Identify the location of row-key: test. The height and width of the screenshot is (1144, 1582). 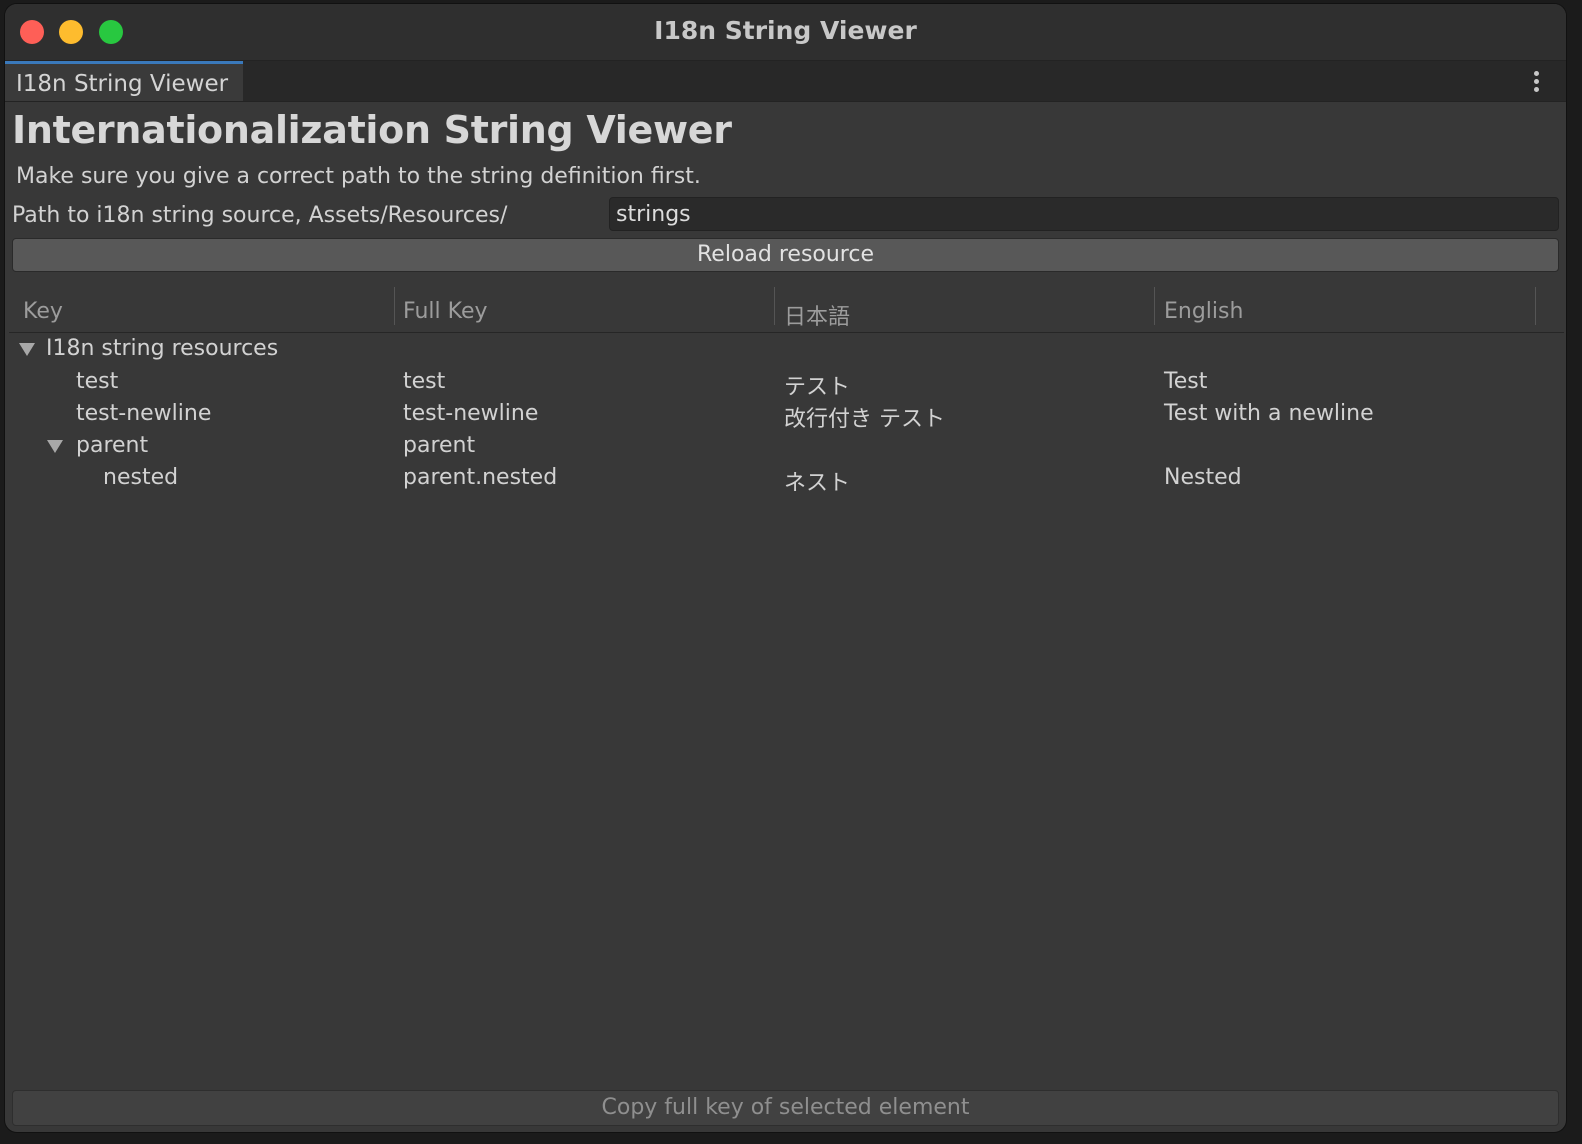
(97, 381).